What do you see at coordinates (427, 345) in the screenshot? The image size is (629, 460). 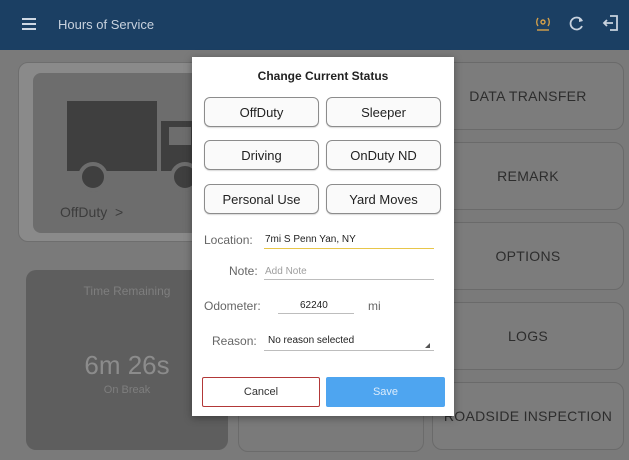 I see `dropdown-arrow-icon` at bounding box center [427, 345].